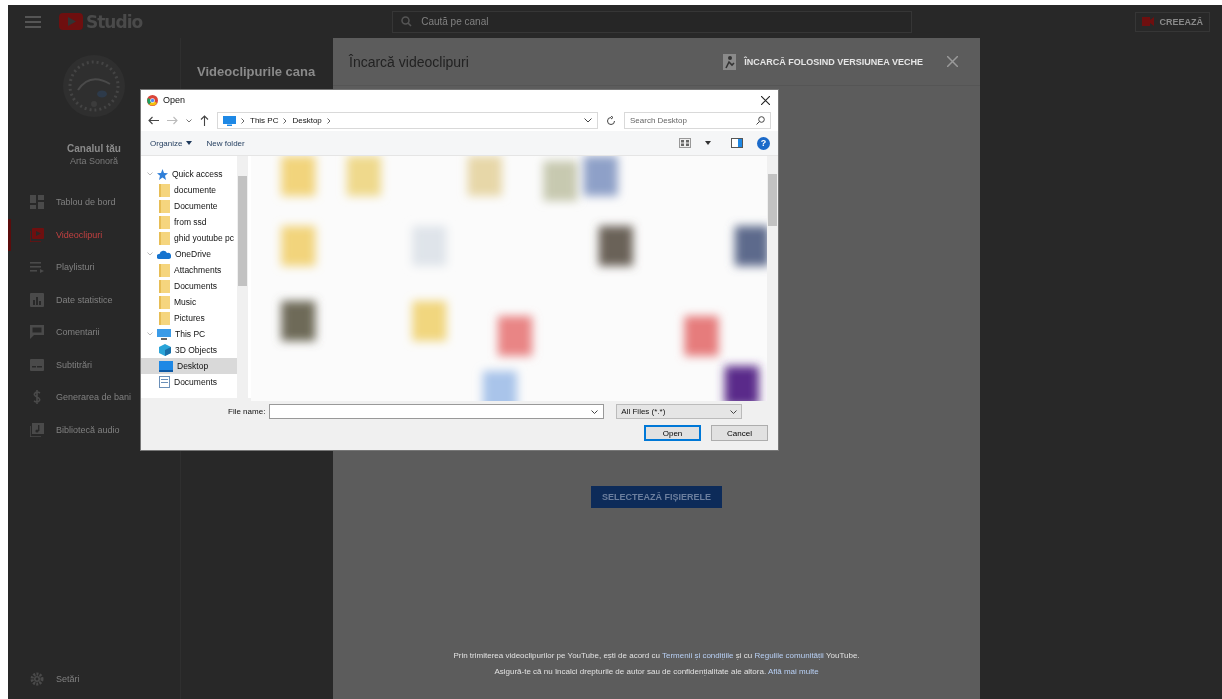 The image size is (1222, 699). What do you see at coordinates (204, 120) in the screenshot?
I see `up-arrow-icon` at bounding box center [204, 120].